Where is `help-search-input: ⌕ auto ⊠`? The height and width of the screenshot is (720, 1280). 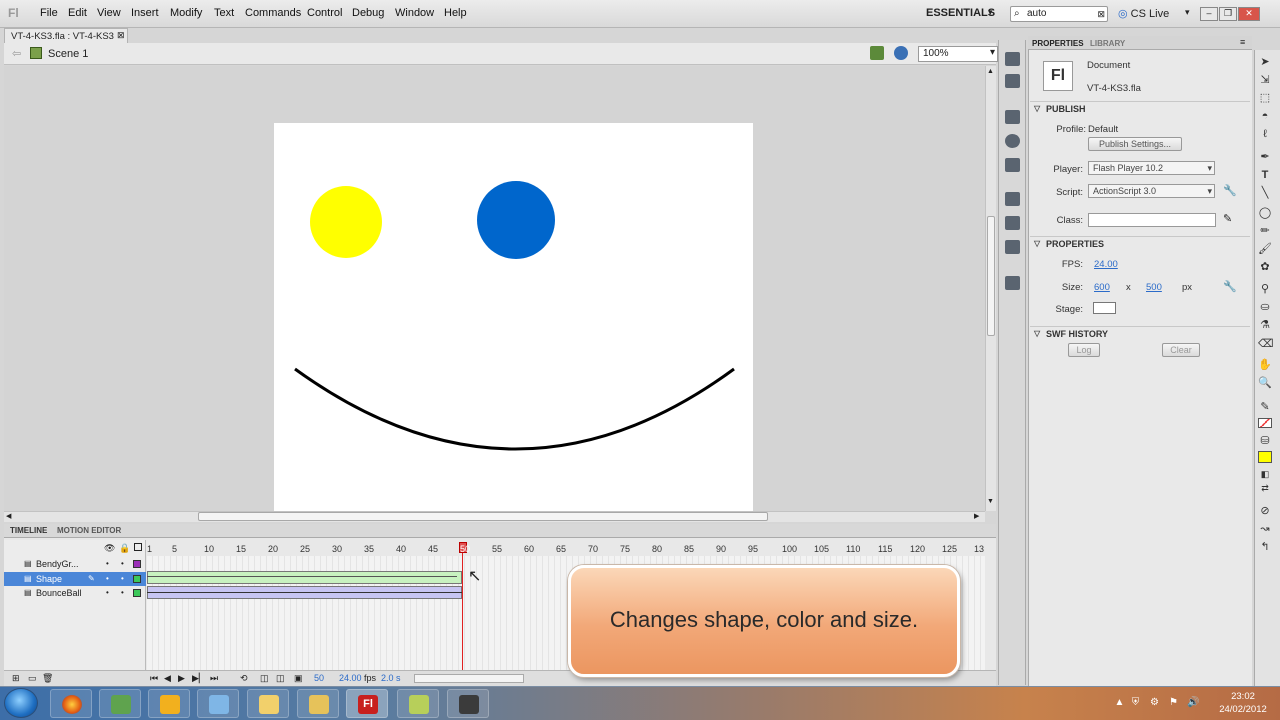 help-search-input: ⌕ auto ⊠ is located at coordinates (1059, 14).